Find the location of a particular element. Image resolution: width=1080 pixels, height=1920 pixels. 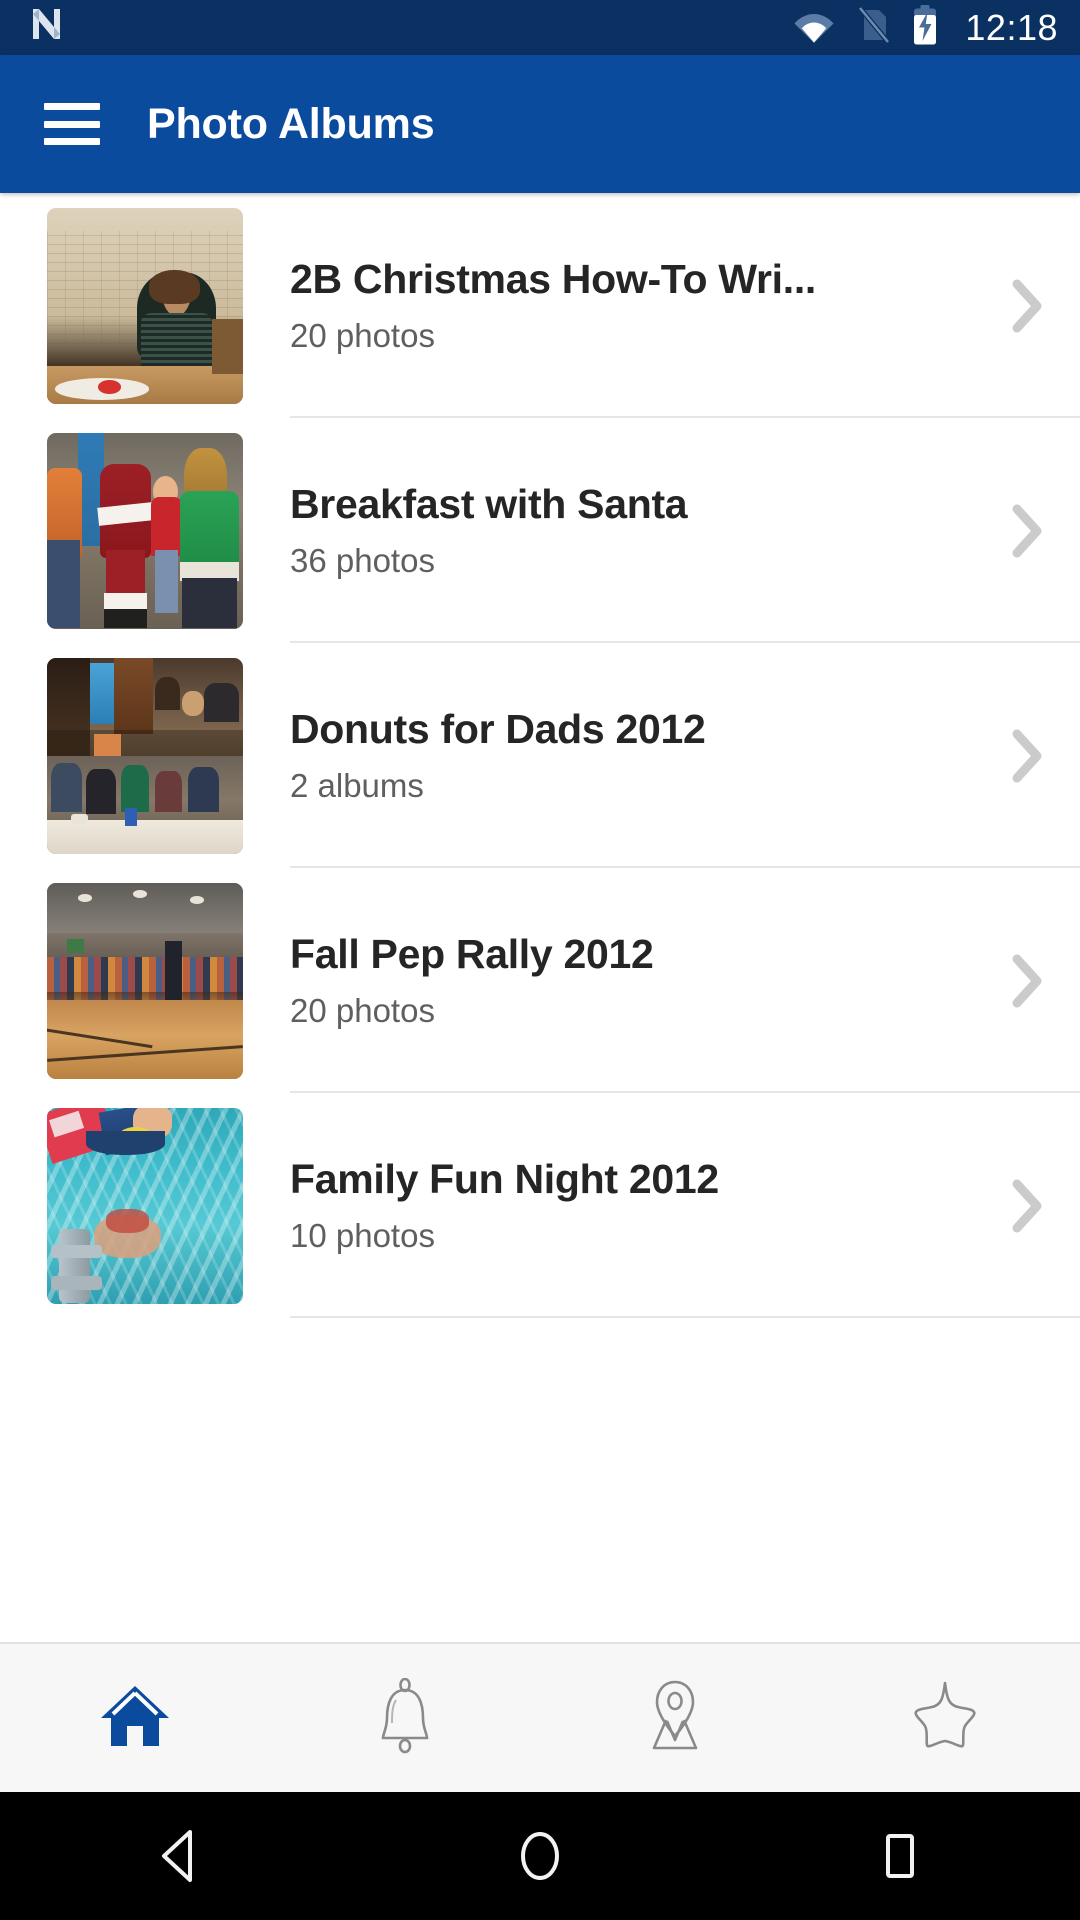

album-thumbnail-gymnasium-assembly is located at coordinates (145, 980).